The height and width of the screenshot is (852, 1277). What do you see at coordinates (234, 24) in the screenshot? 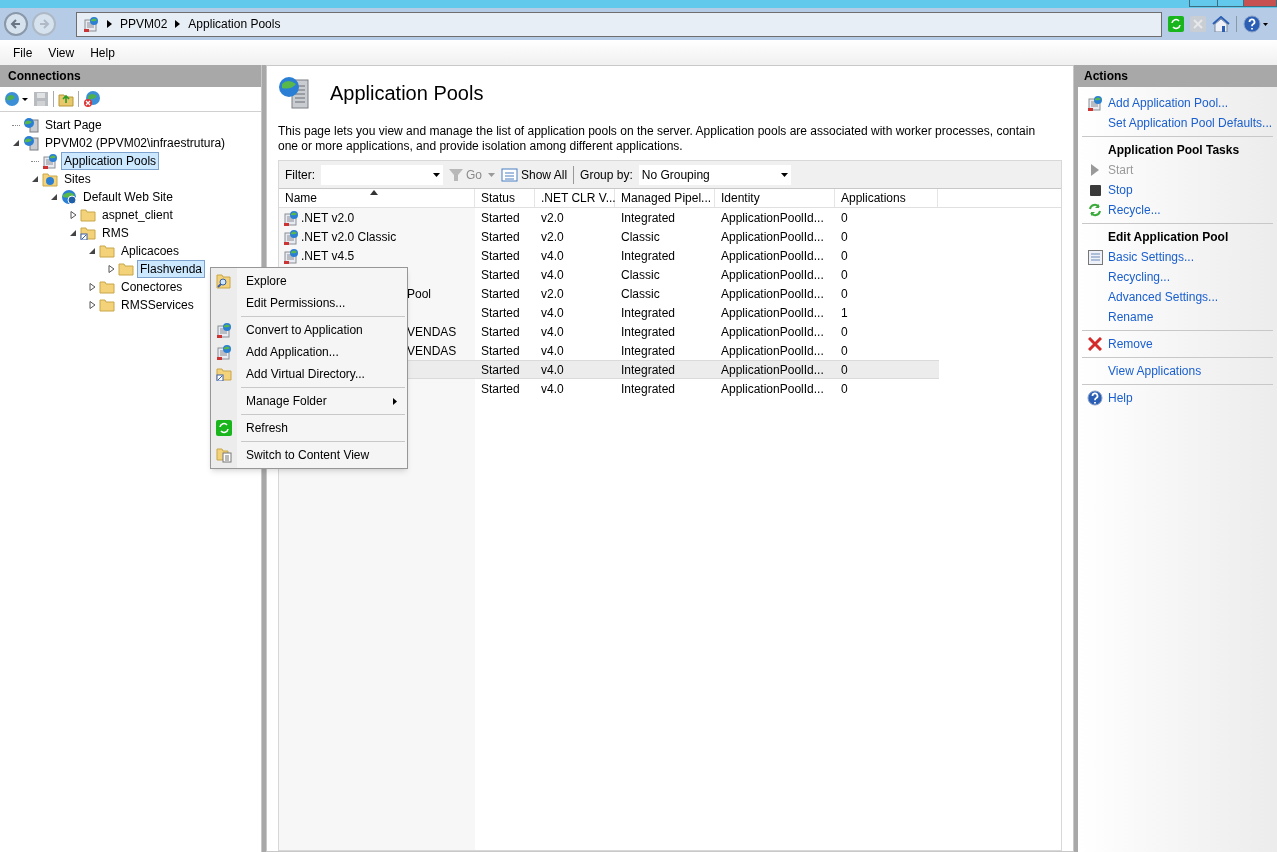
I see `breadcrumb: Application Pools` at bounding box center [234, 24].